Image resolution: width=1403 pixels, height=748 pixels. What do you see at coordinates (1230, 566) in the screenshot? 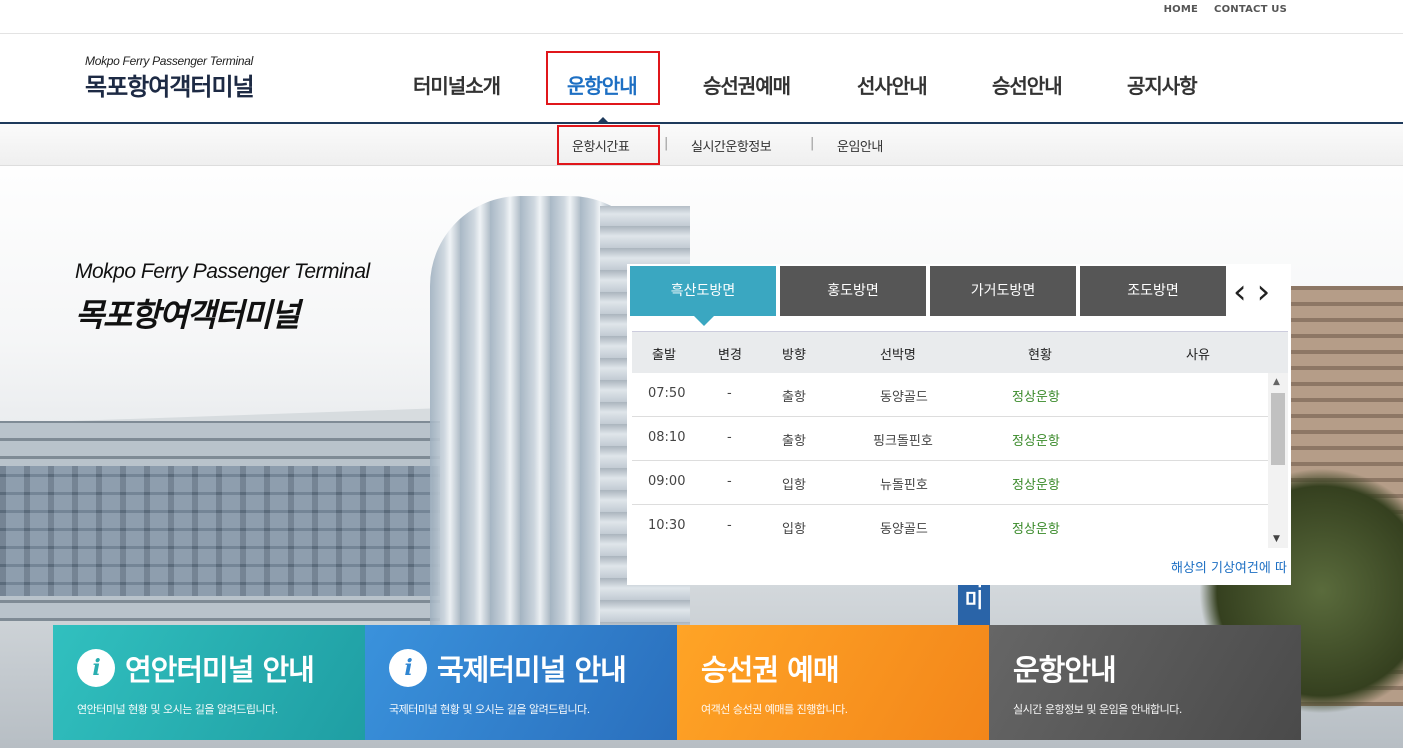
I see `weather-notice-ticker: 해상의 기상여건에 따` at bounding box center [1230, 566].